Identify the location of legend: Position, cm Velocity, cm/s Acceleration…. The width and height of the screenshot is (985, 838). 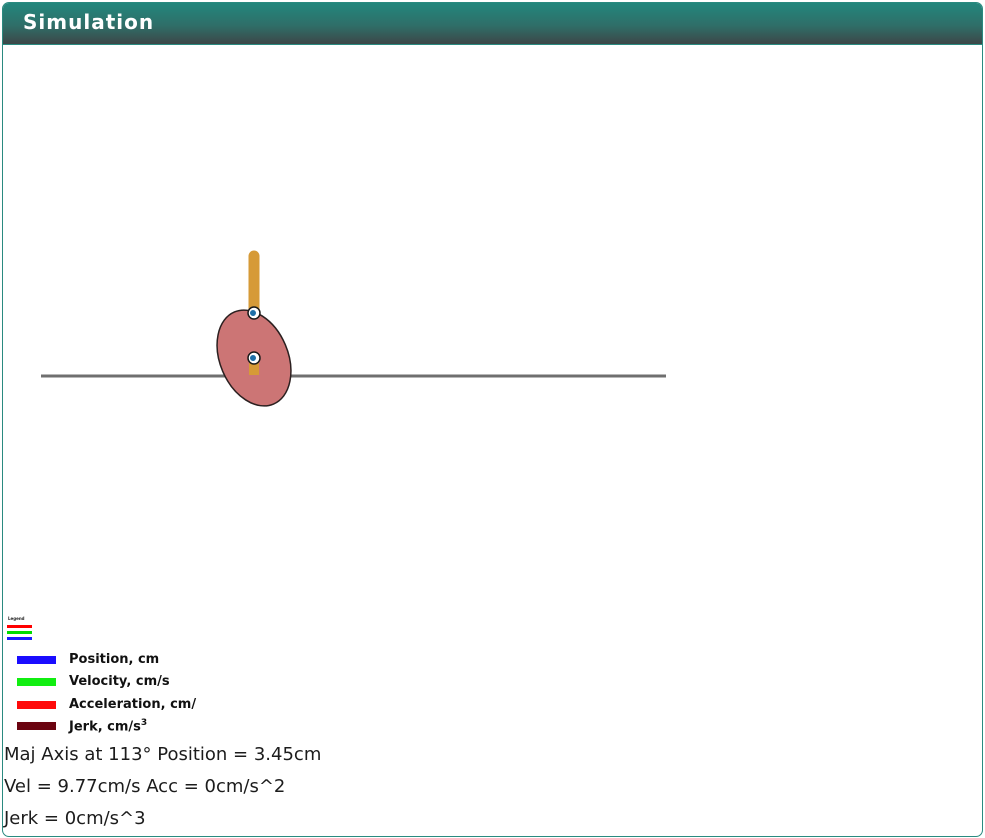
(145, 695).